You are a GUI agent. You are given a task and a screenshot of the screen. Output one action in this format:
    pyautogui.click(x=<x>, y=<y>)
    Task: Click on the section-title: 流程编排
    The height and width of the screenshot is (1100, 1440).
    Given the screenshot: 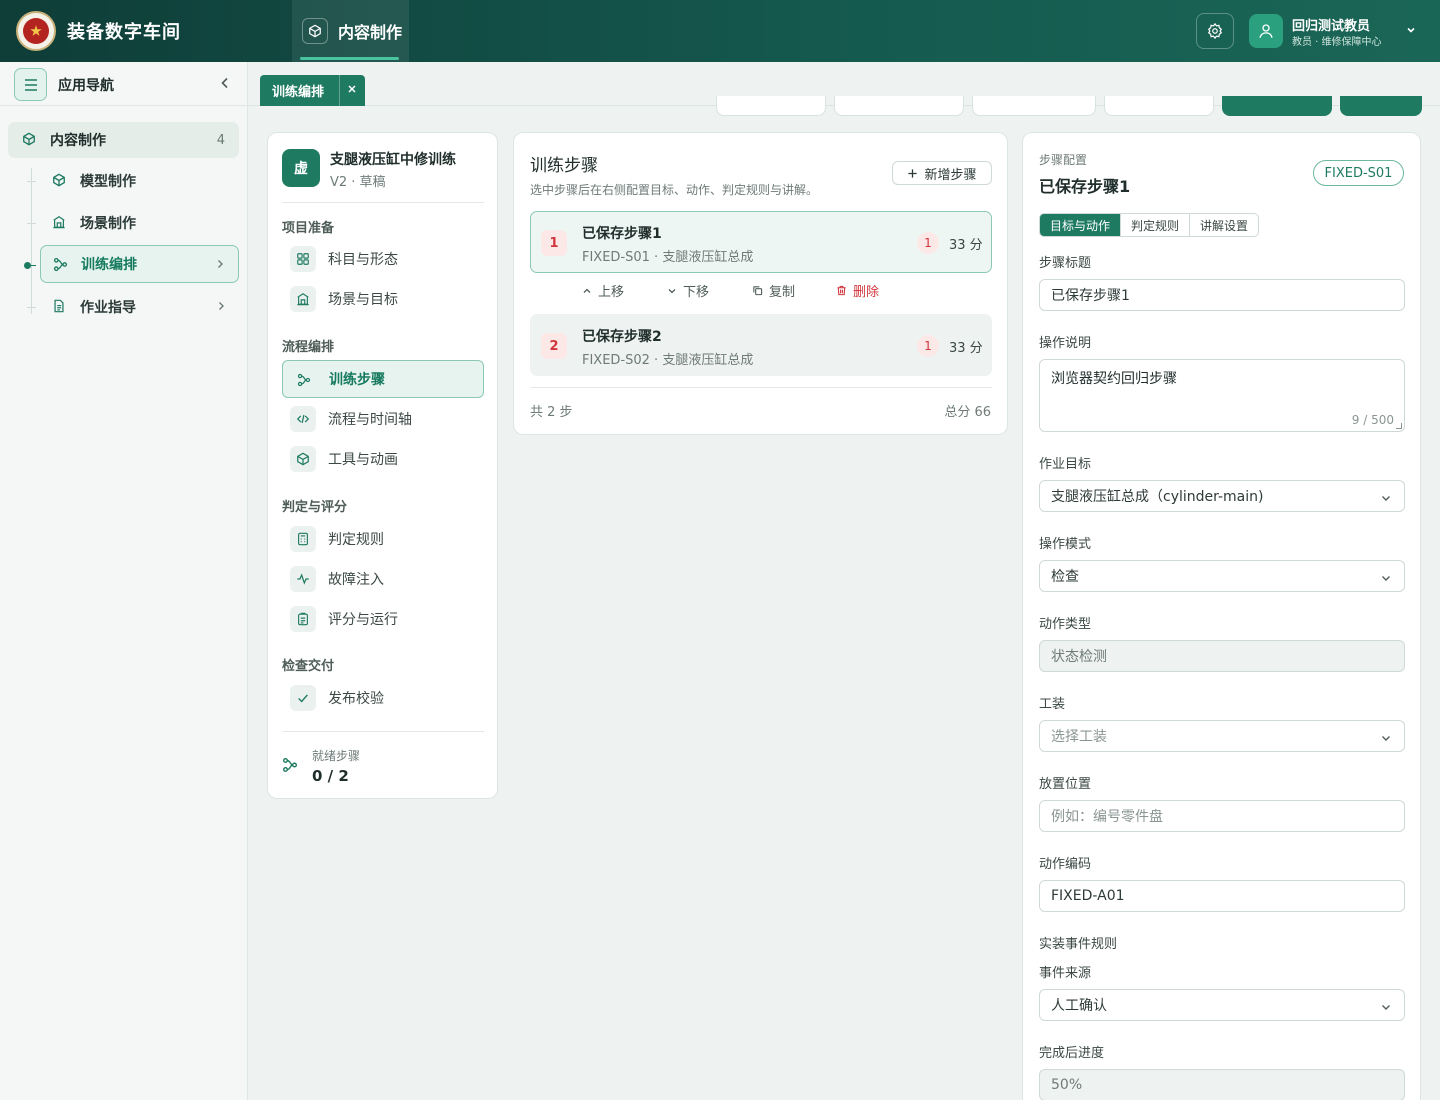 What is the action you would take?
    pyautogui.click(x=308, y=347)
    